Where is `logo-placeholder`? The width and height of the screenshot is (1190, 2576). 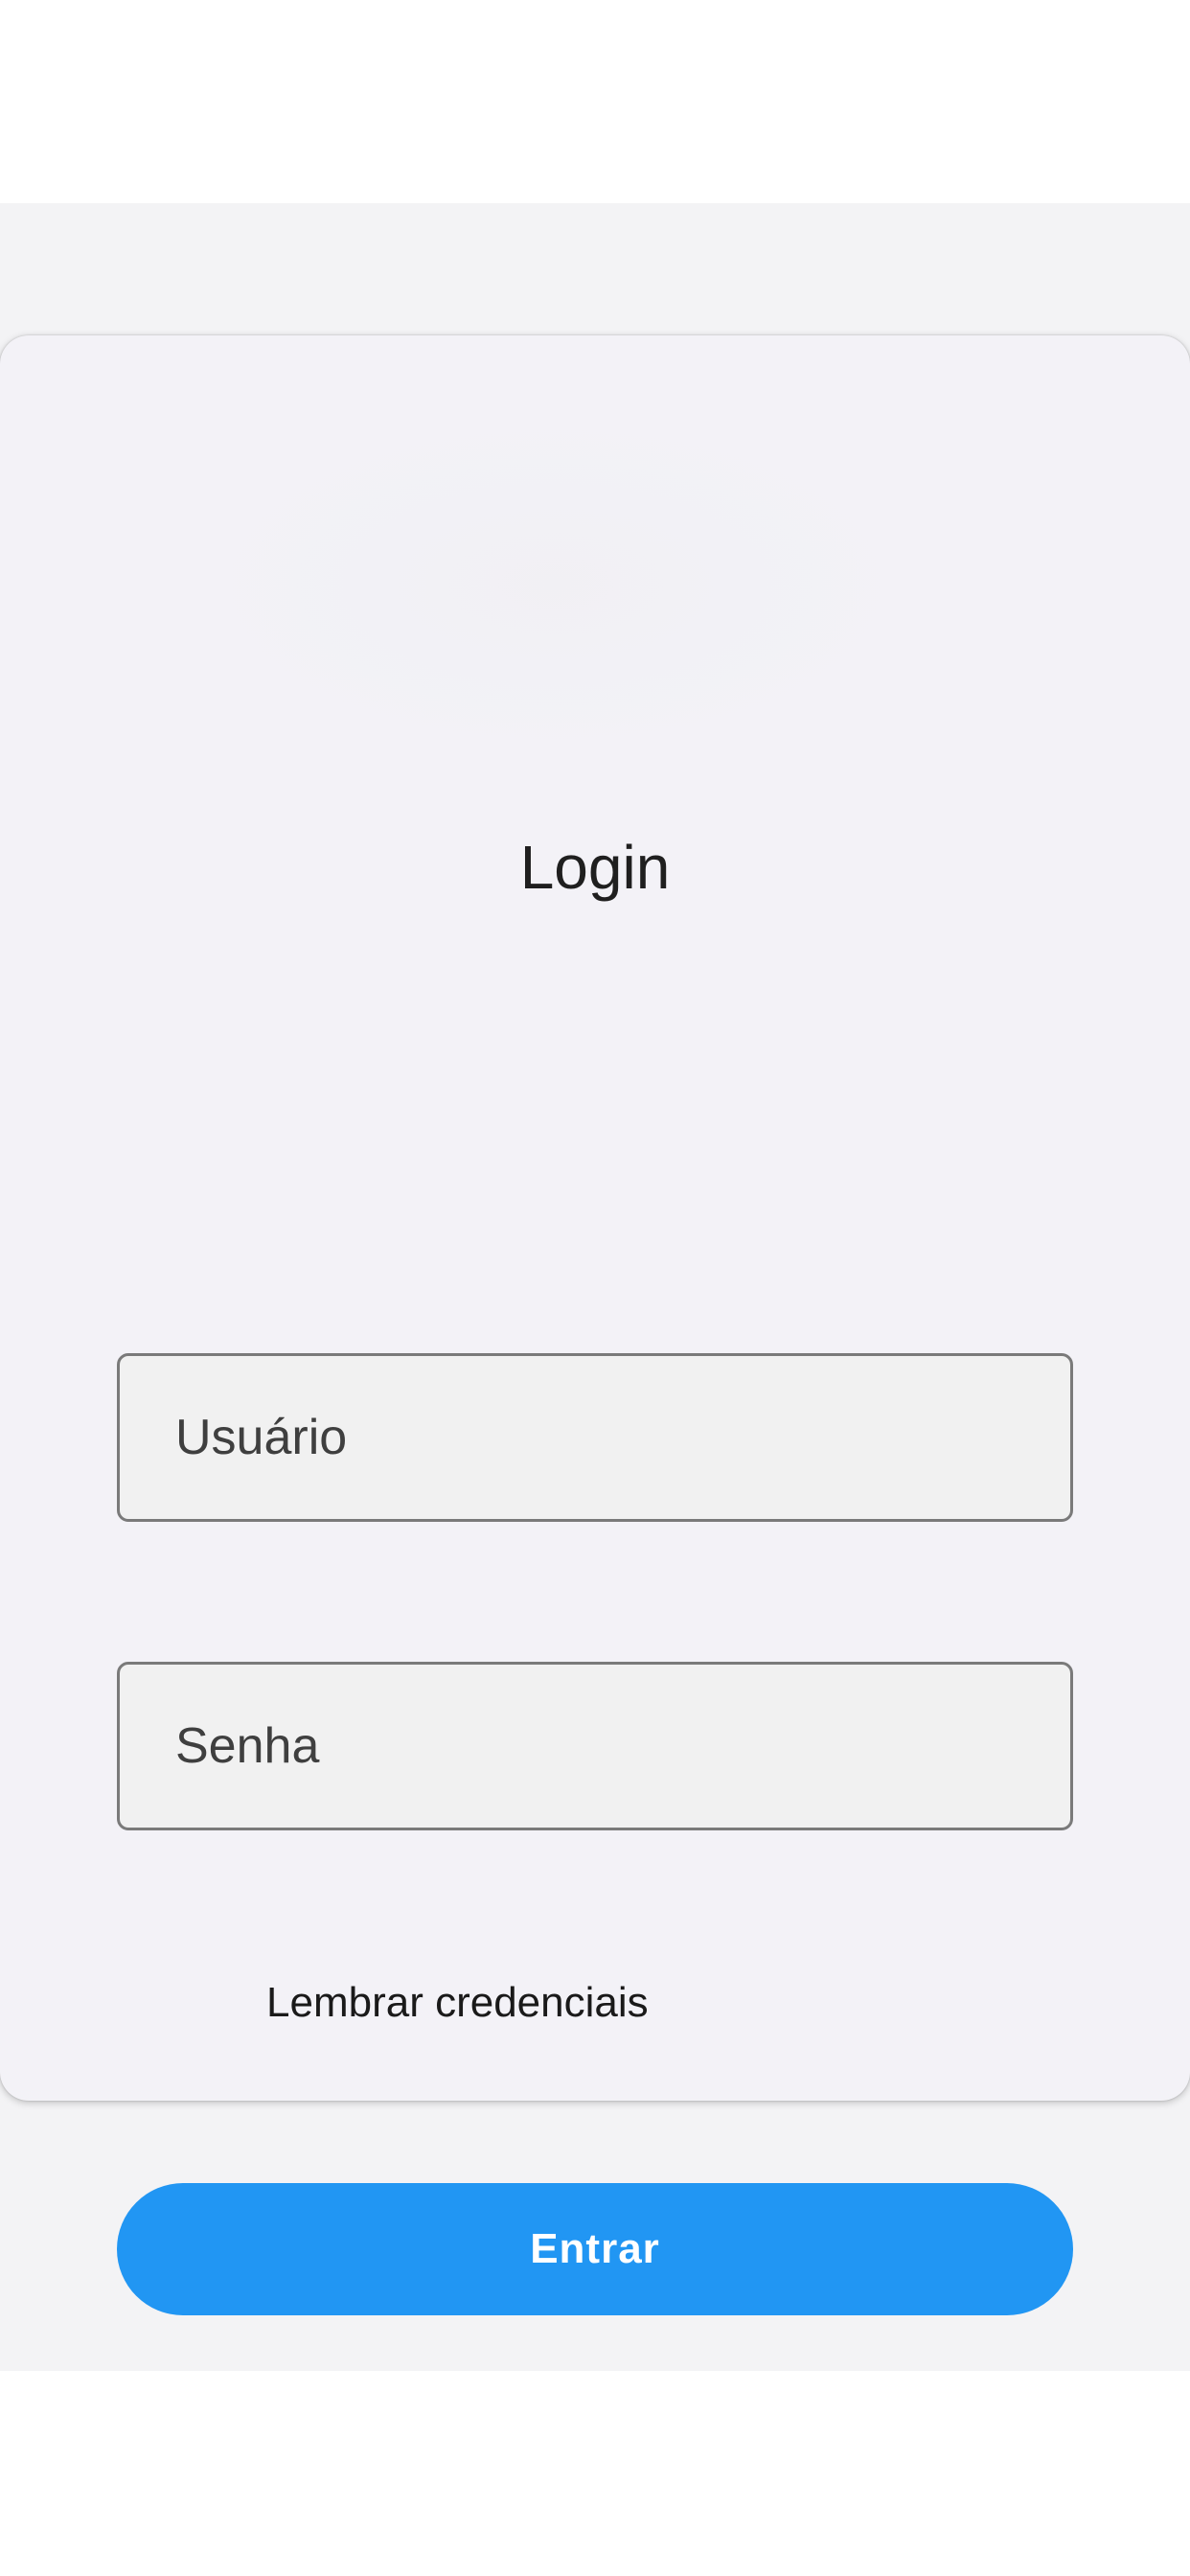
logo-placeholder is located at coordinates (556, 584).